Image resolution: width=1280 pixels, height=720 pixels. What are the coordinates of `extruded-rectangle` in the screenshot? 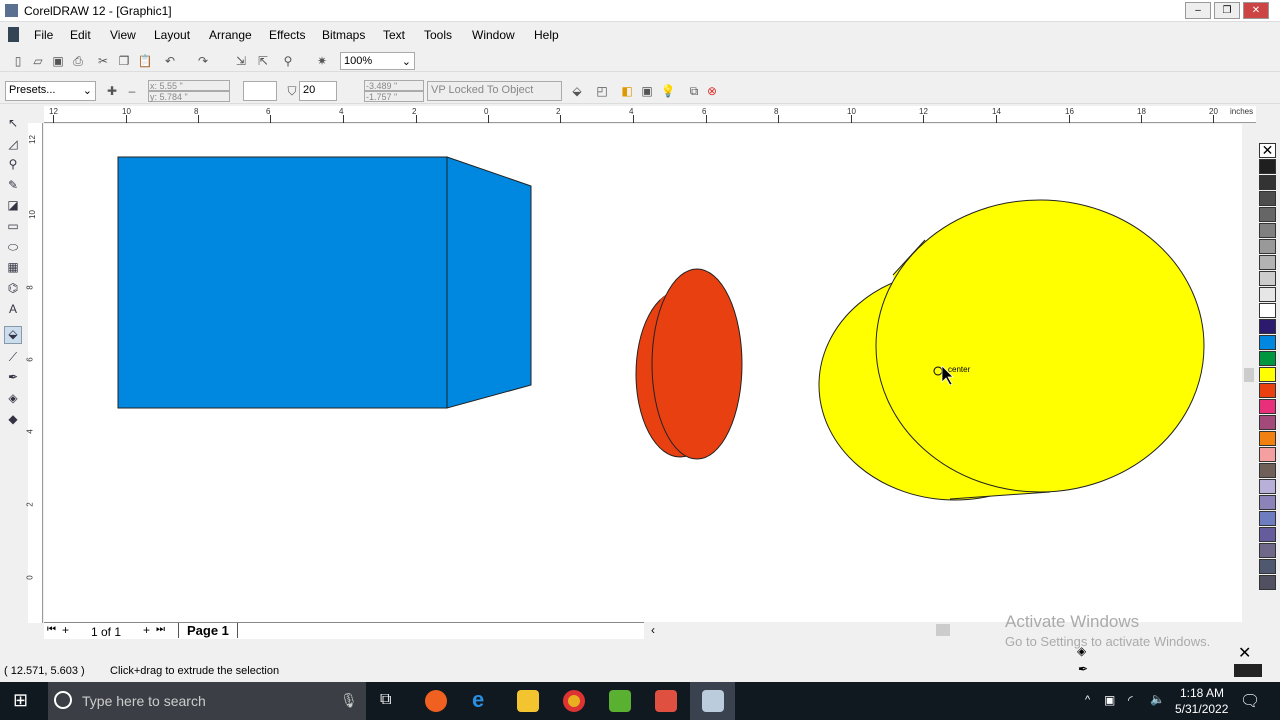 It's located at (324, 282).